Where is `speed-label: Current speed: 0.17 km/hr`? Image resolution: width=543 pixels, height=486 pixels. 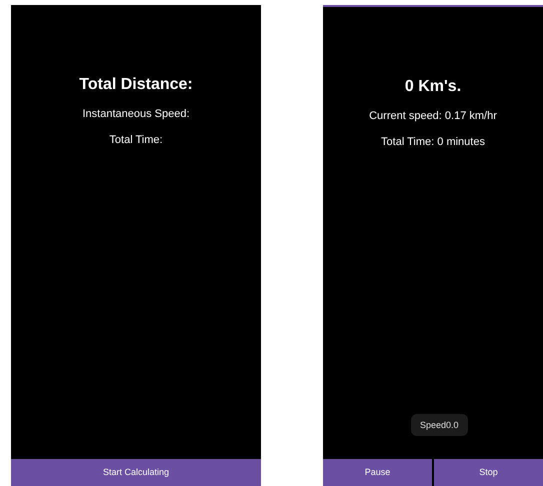
speed-label: Current speed: 0.17 km/hr is located at coordinates (433, 116).